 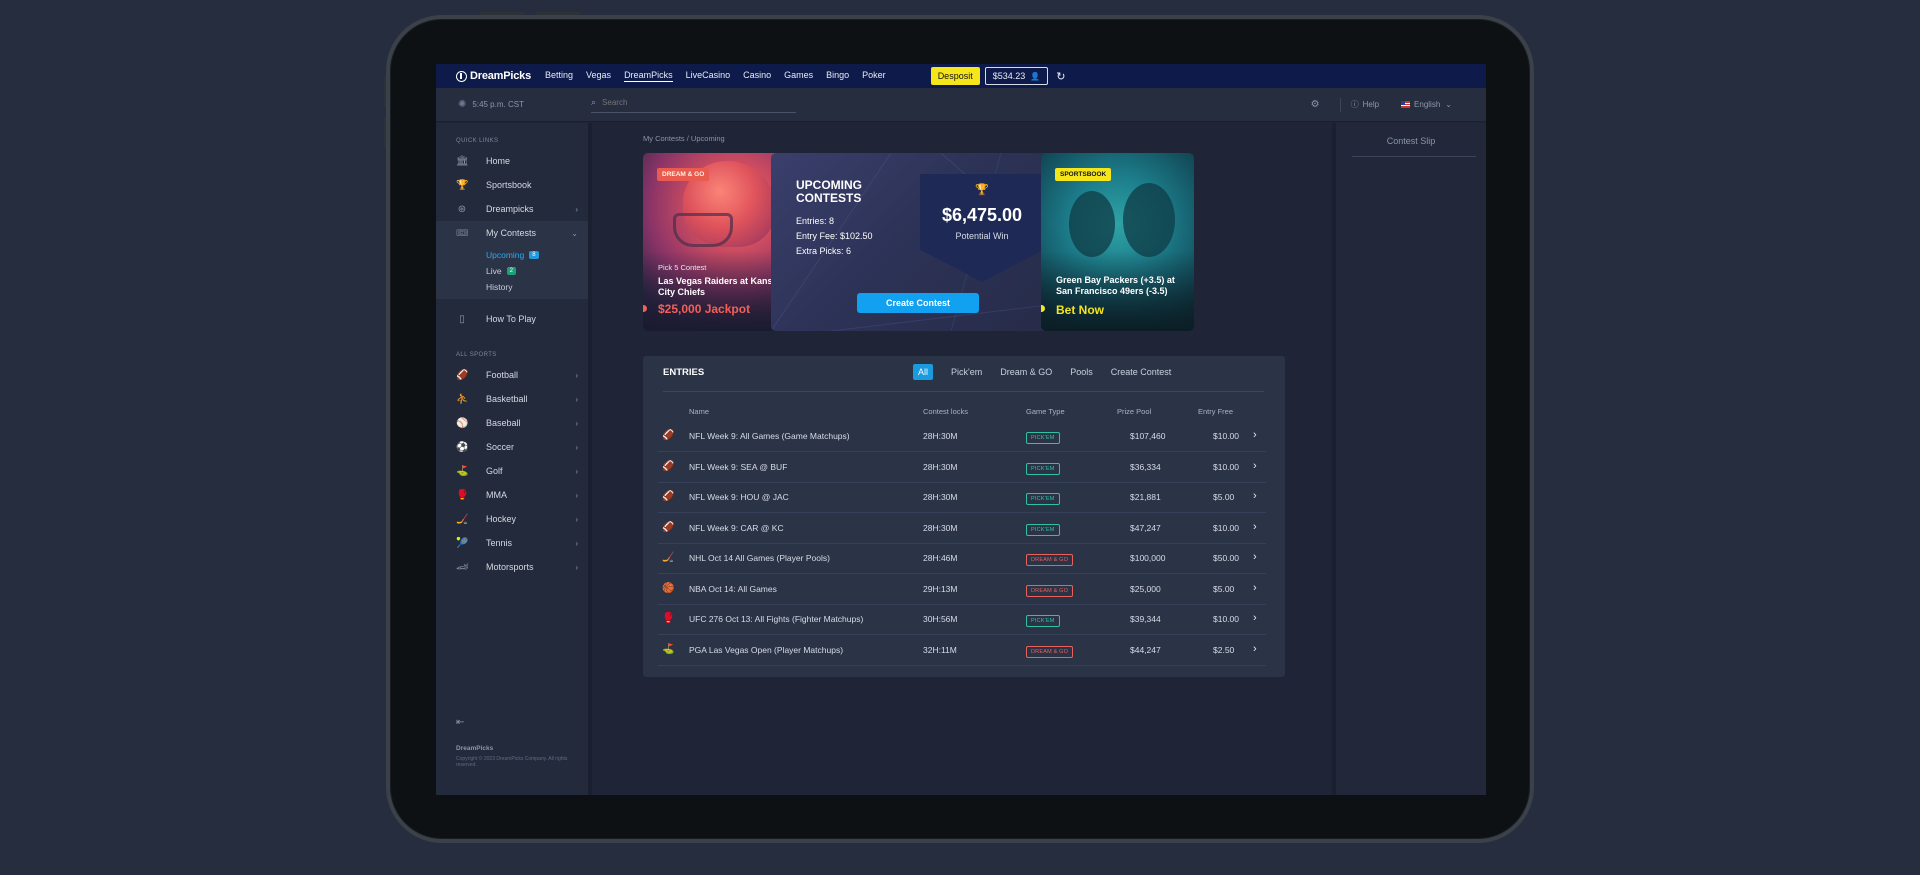 I want to click on search-input, so click(x=692, y=102).